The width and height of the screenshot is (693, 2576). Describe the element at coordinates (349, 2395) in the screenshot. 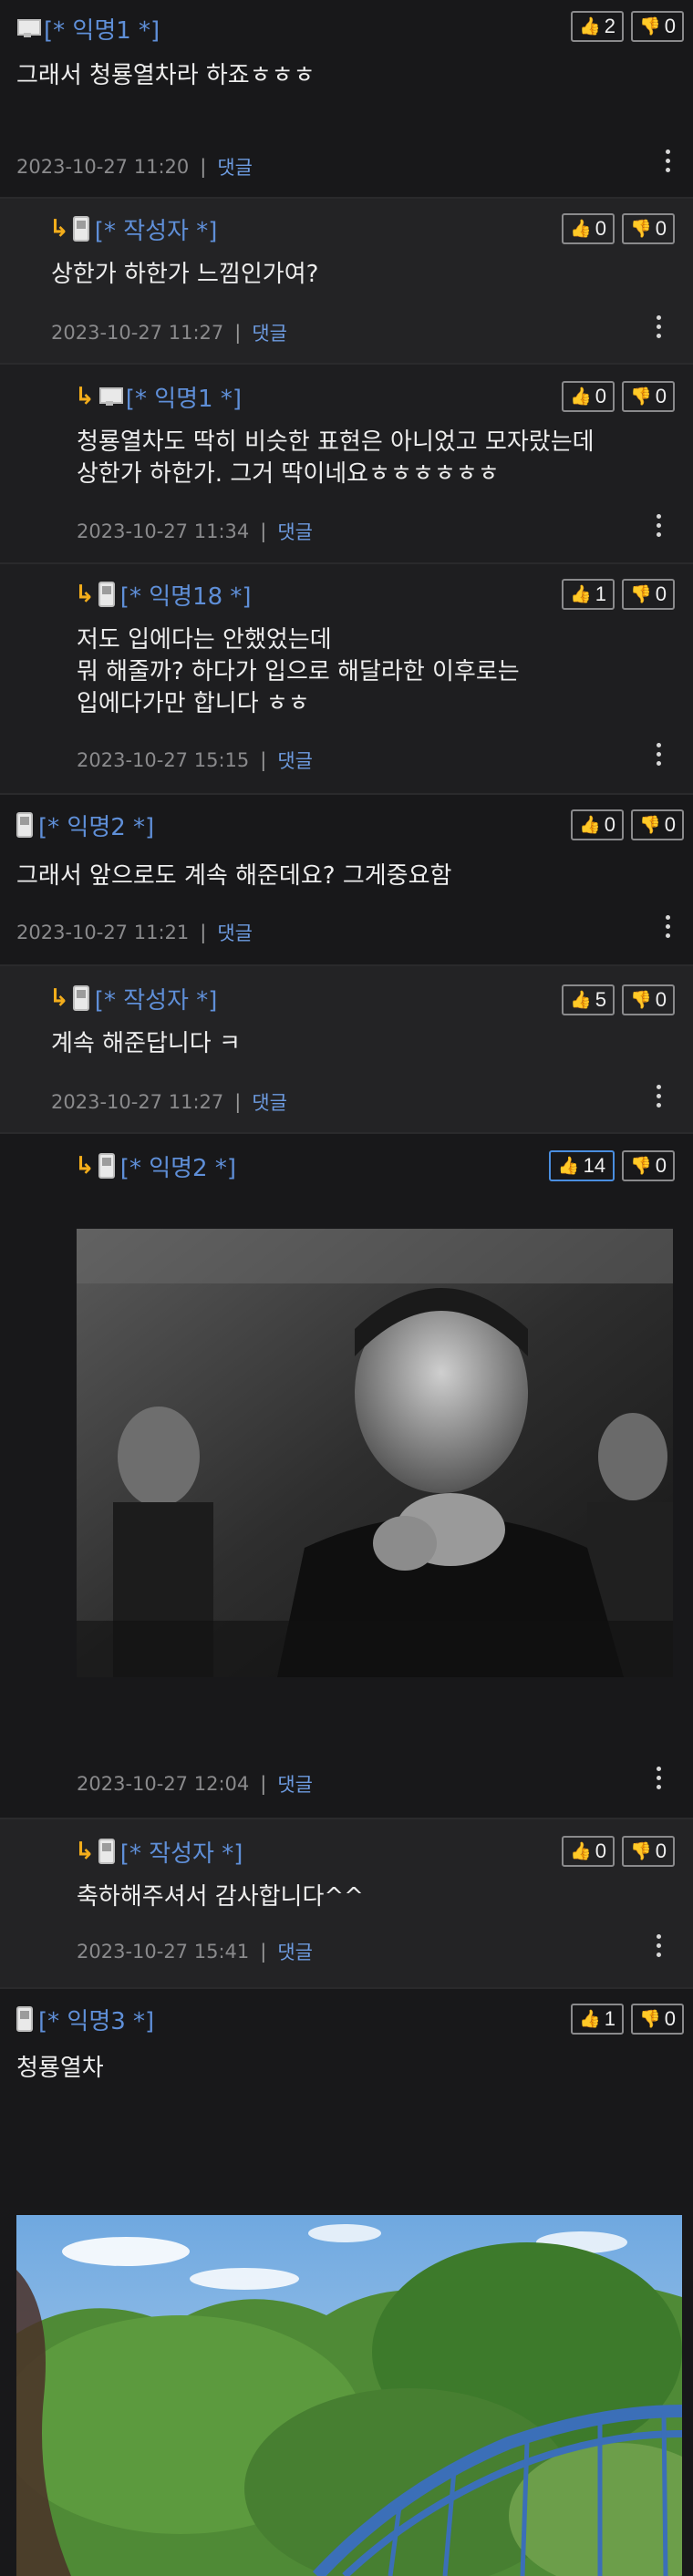

I see `roller-coaster-image` at that location.